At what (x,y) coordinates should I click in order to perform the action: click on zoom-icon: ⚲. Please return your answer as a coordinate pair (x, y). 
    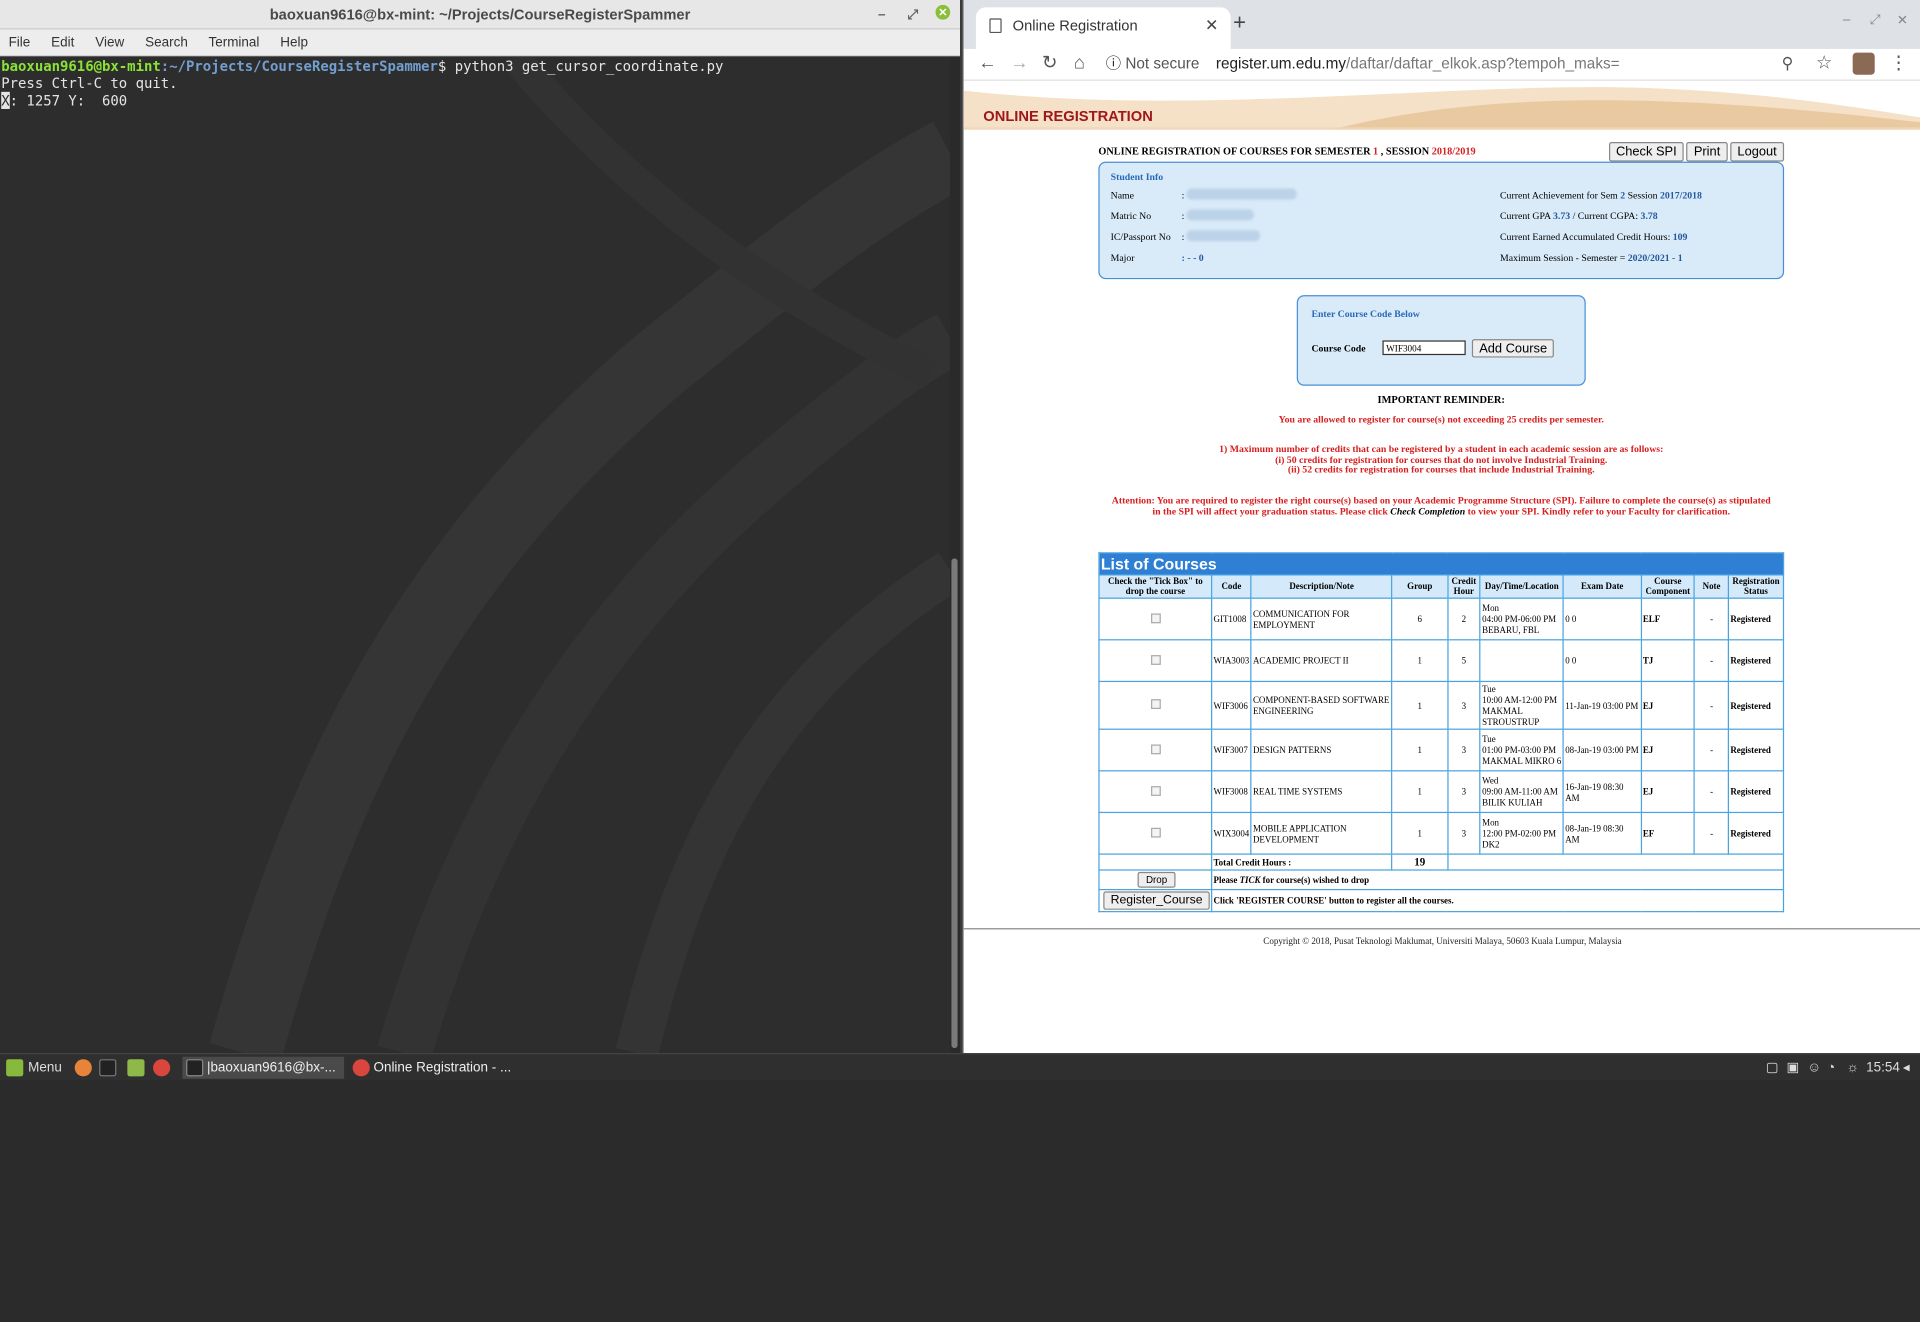
    Looking at the image, I should click on (1788, 64).